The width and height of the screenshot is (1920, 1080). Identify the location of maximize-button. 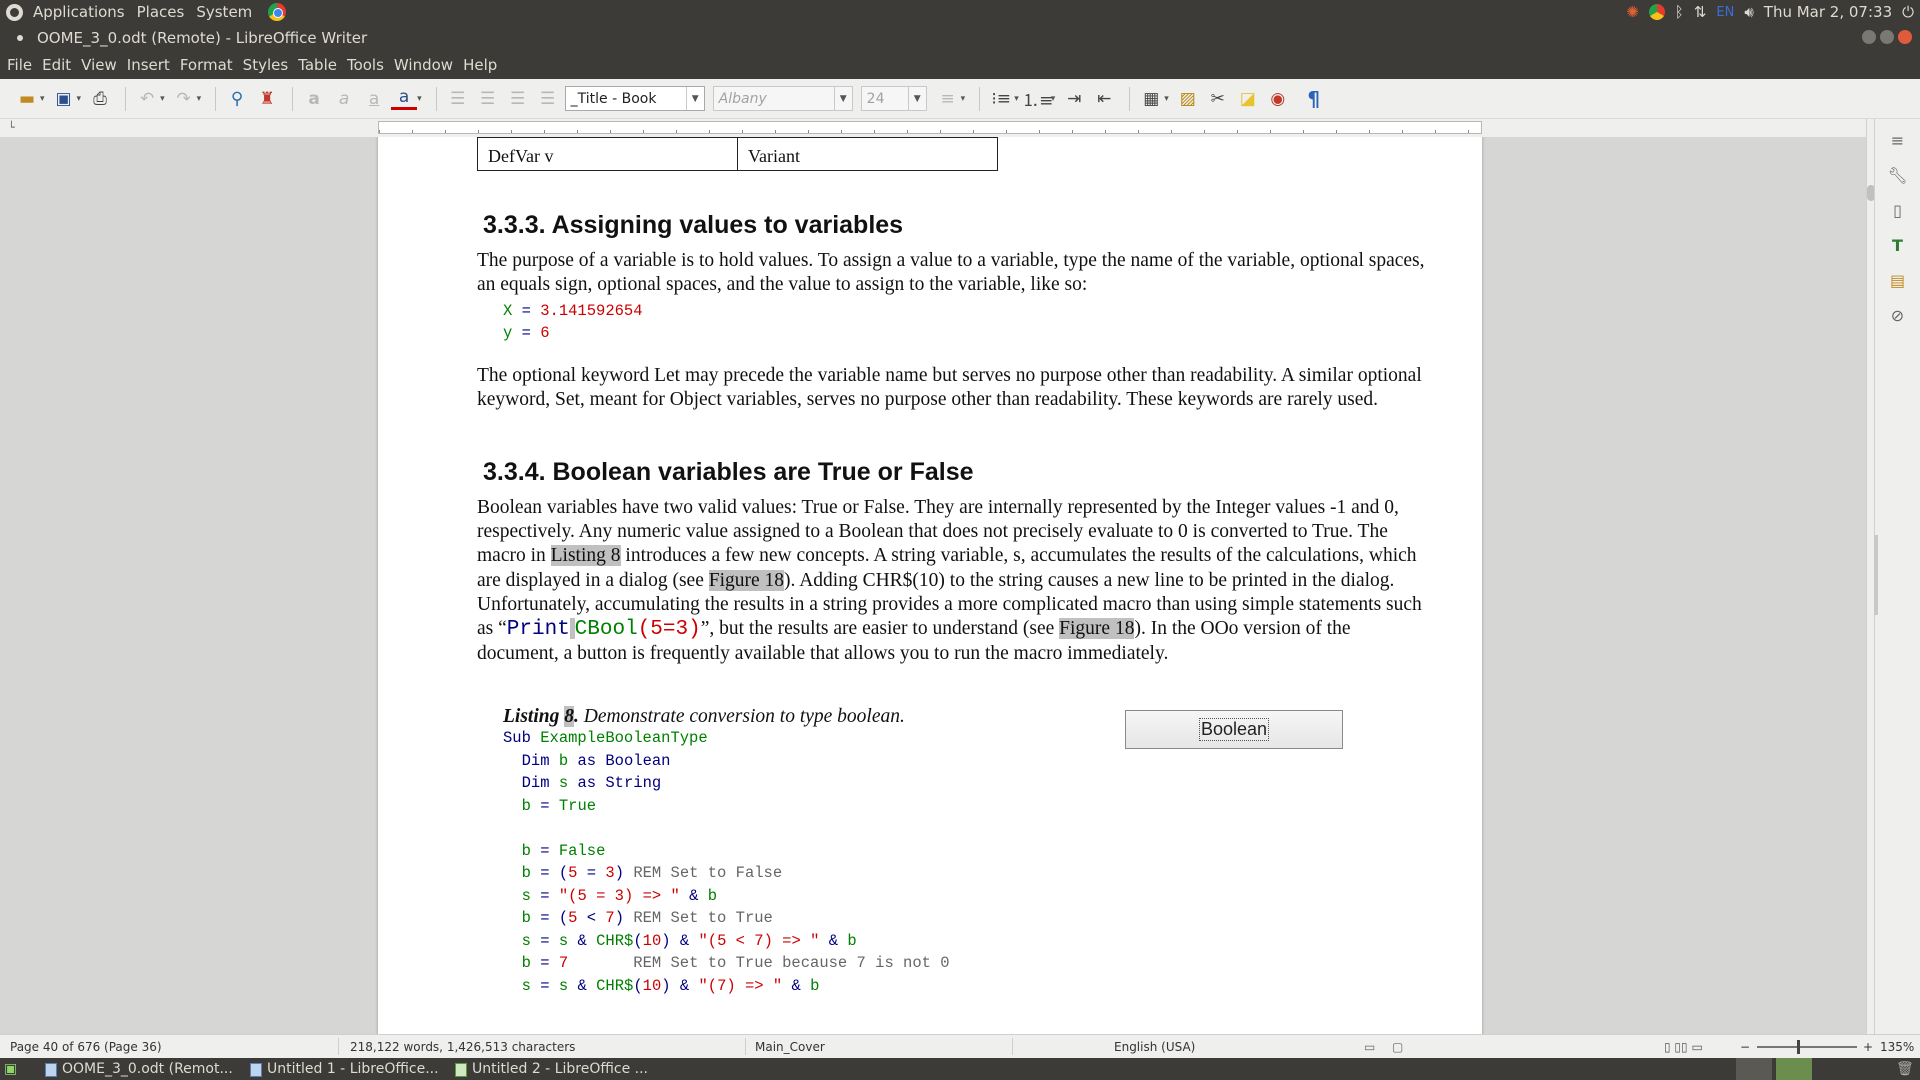
(1887, 37).